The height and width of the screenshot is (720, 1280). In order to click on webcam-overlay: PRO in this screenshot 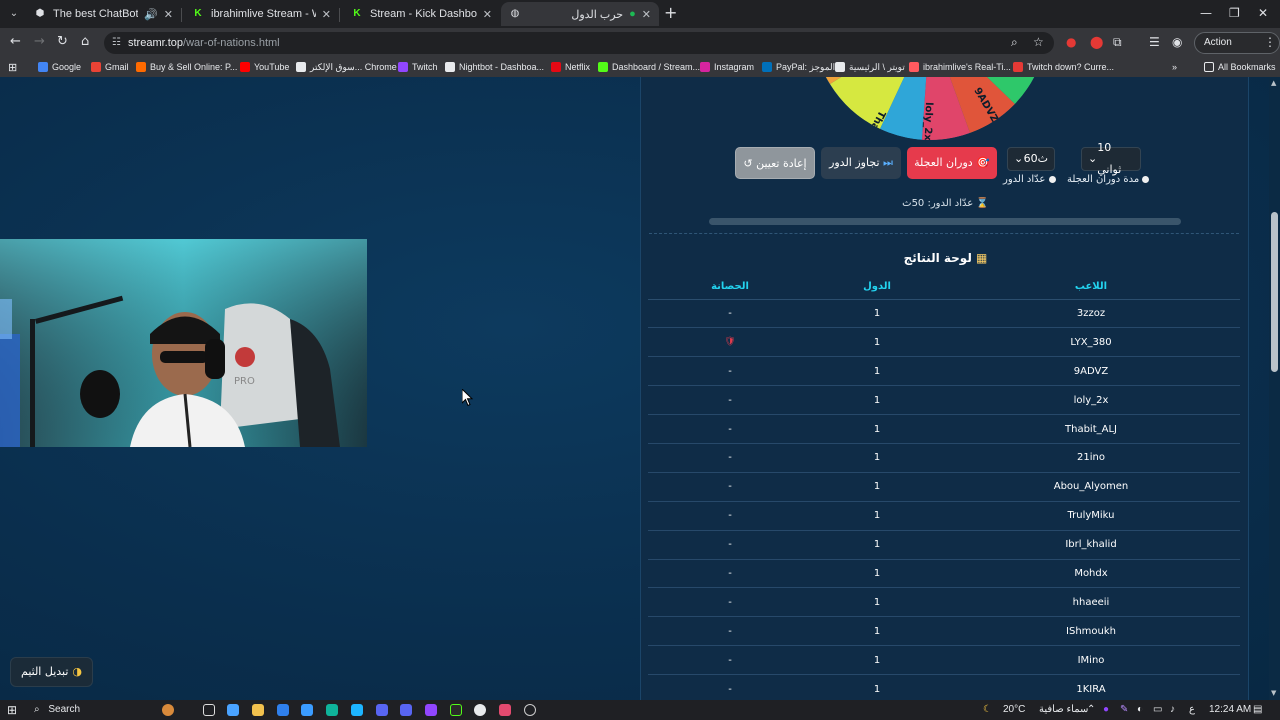, I will do `click(183, 343)`.